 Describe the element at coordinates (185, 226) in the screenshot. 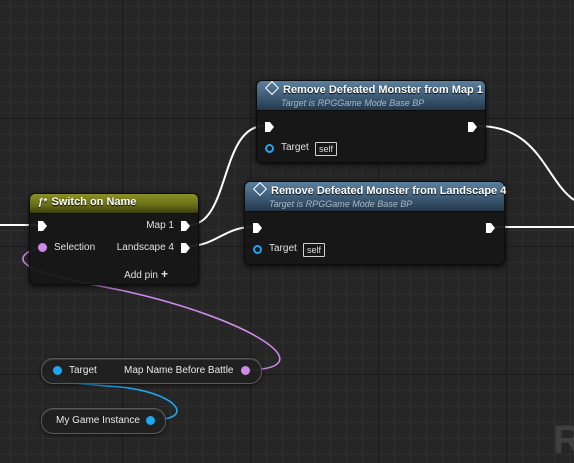

I see `exec-output-pin-map1` at that location.